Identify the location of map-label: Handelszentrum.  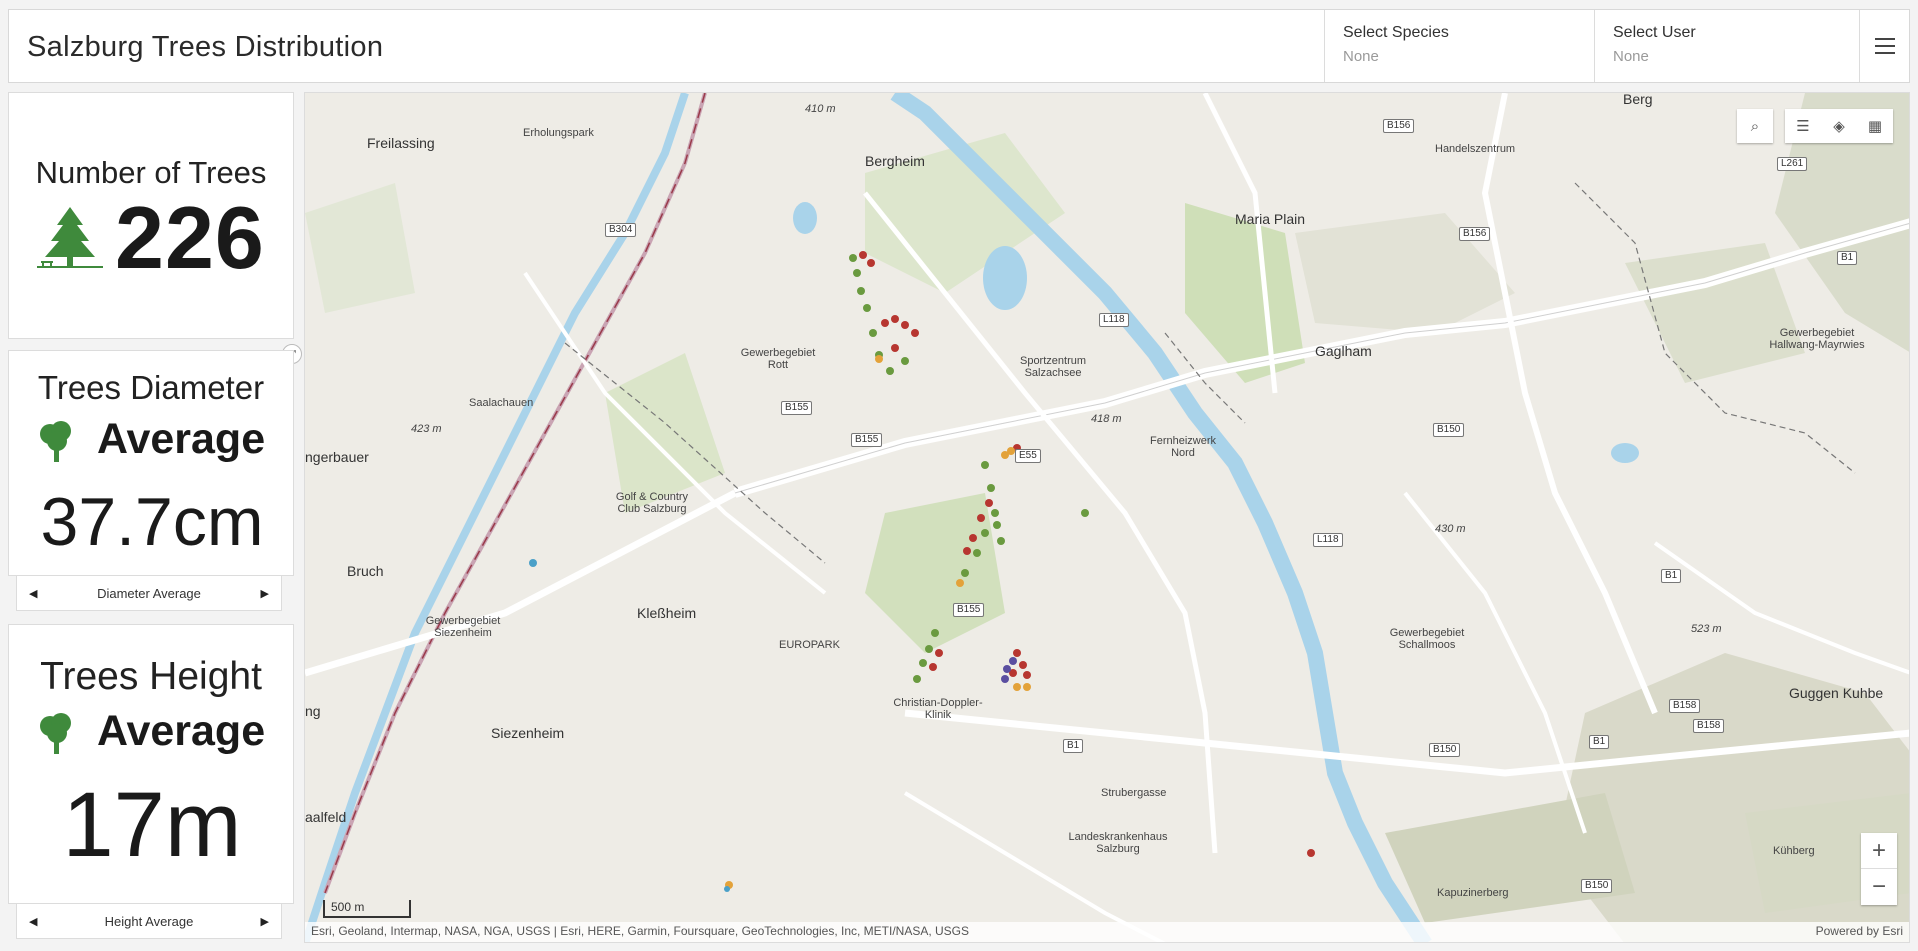
(1475, 149).